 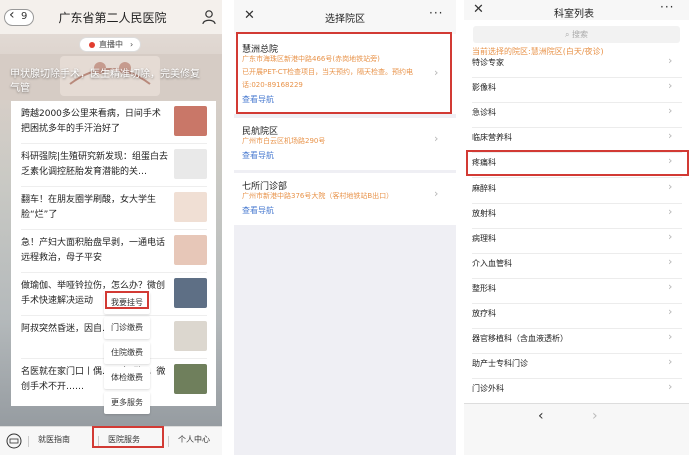 I want to click on browser-bottom-bar: ‹ ›, so click(x=576, y=429).